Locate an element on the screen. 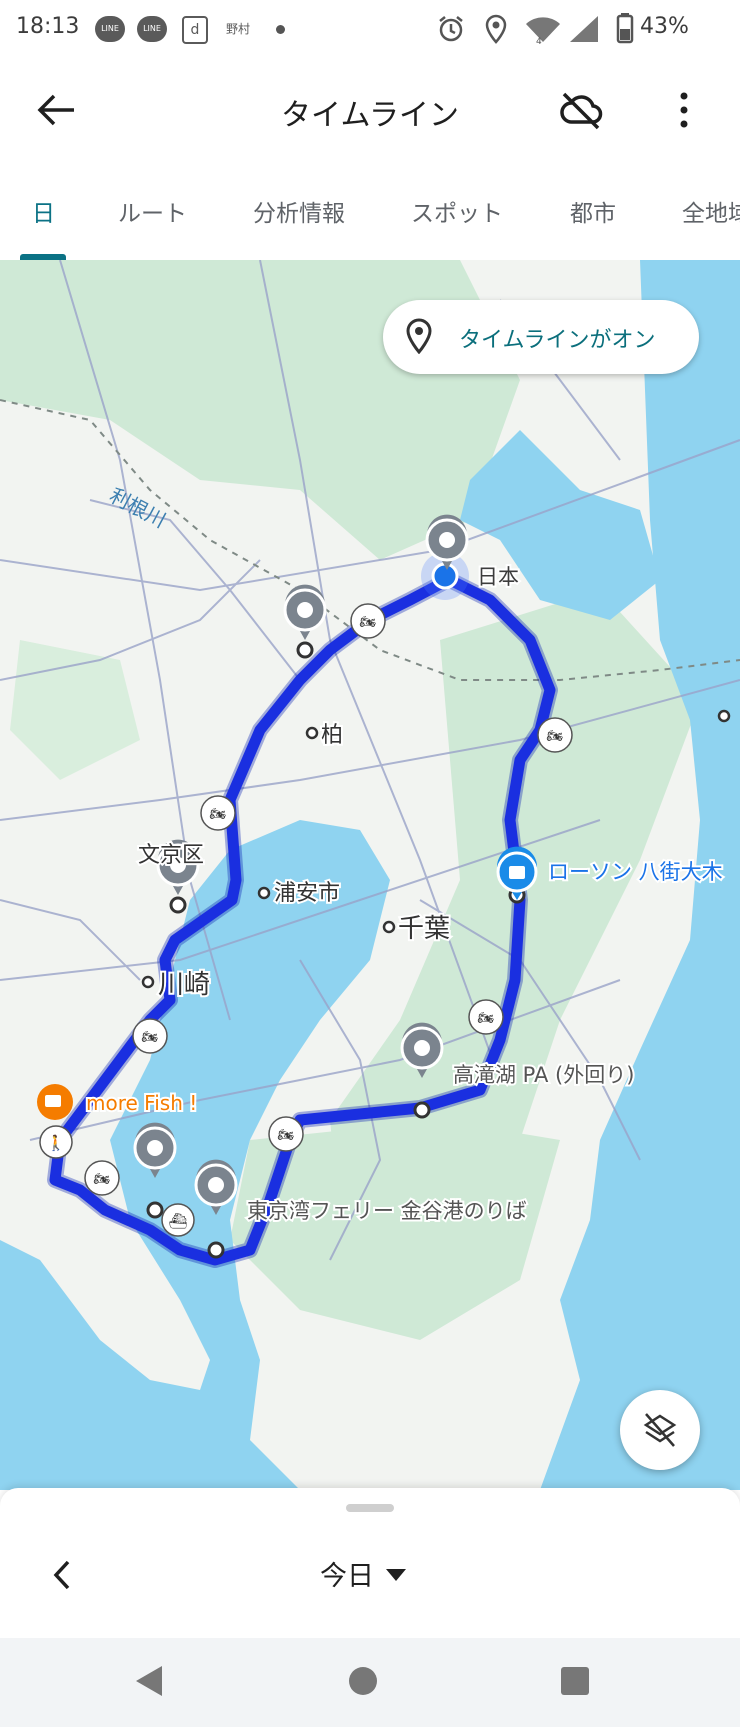  label-lawson: ローソン 八街大木 is located at coordinates (635, 872).